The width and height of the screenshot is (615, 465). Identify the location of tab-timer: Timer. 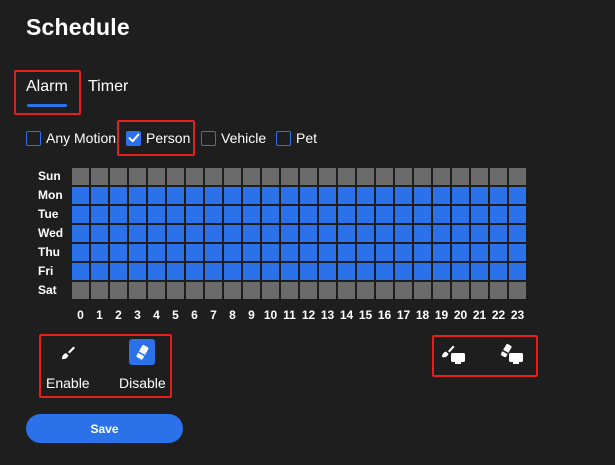
(108, 87).